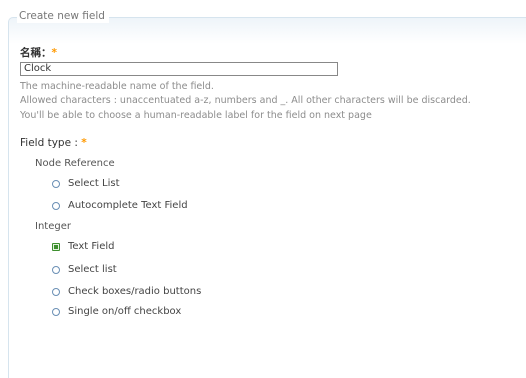 The image size is (526, 378). I want to click on name-label: 名稱：*, so click(38, 53).